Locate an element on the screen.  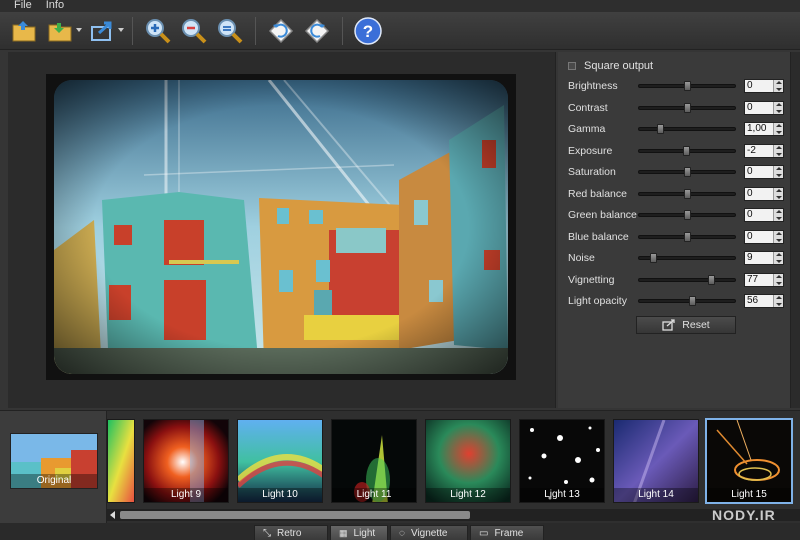
value-spinbox: 77 is located at coordinates (764, 279).